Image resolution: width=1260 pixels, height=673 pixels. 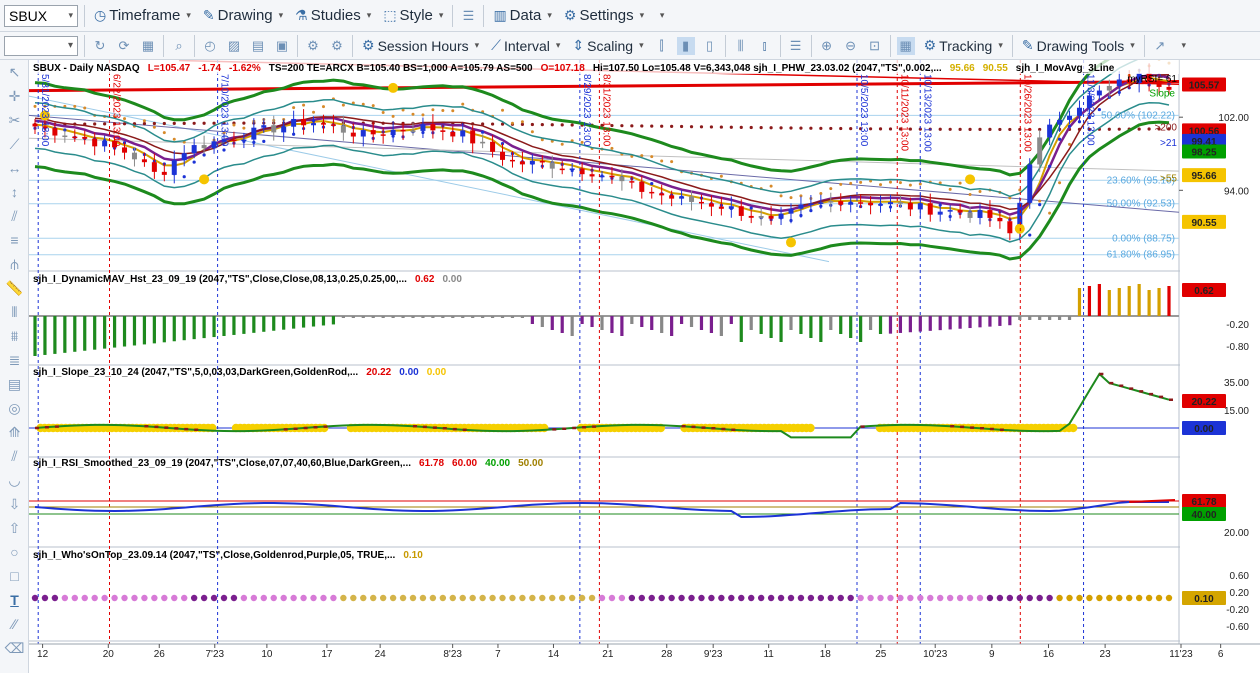 What do you see at coordinates (14, 600) in the screenshot?
I see `text-icon: T` at bounding box center [14, 600].